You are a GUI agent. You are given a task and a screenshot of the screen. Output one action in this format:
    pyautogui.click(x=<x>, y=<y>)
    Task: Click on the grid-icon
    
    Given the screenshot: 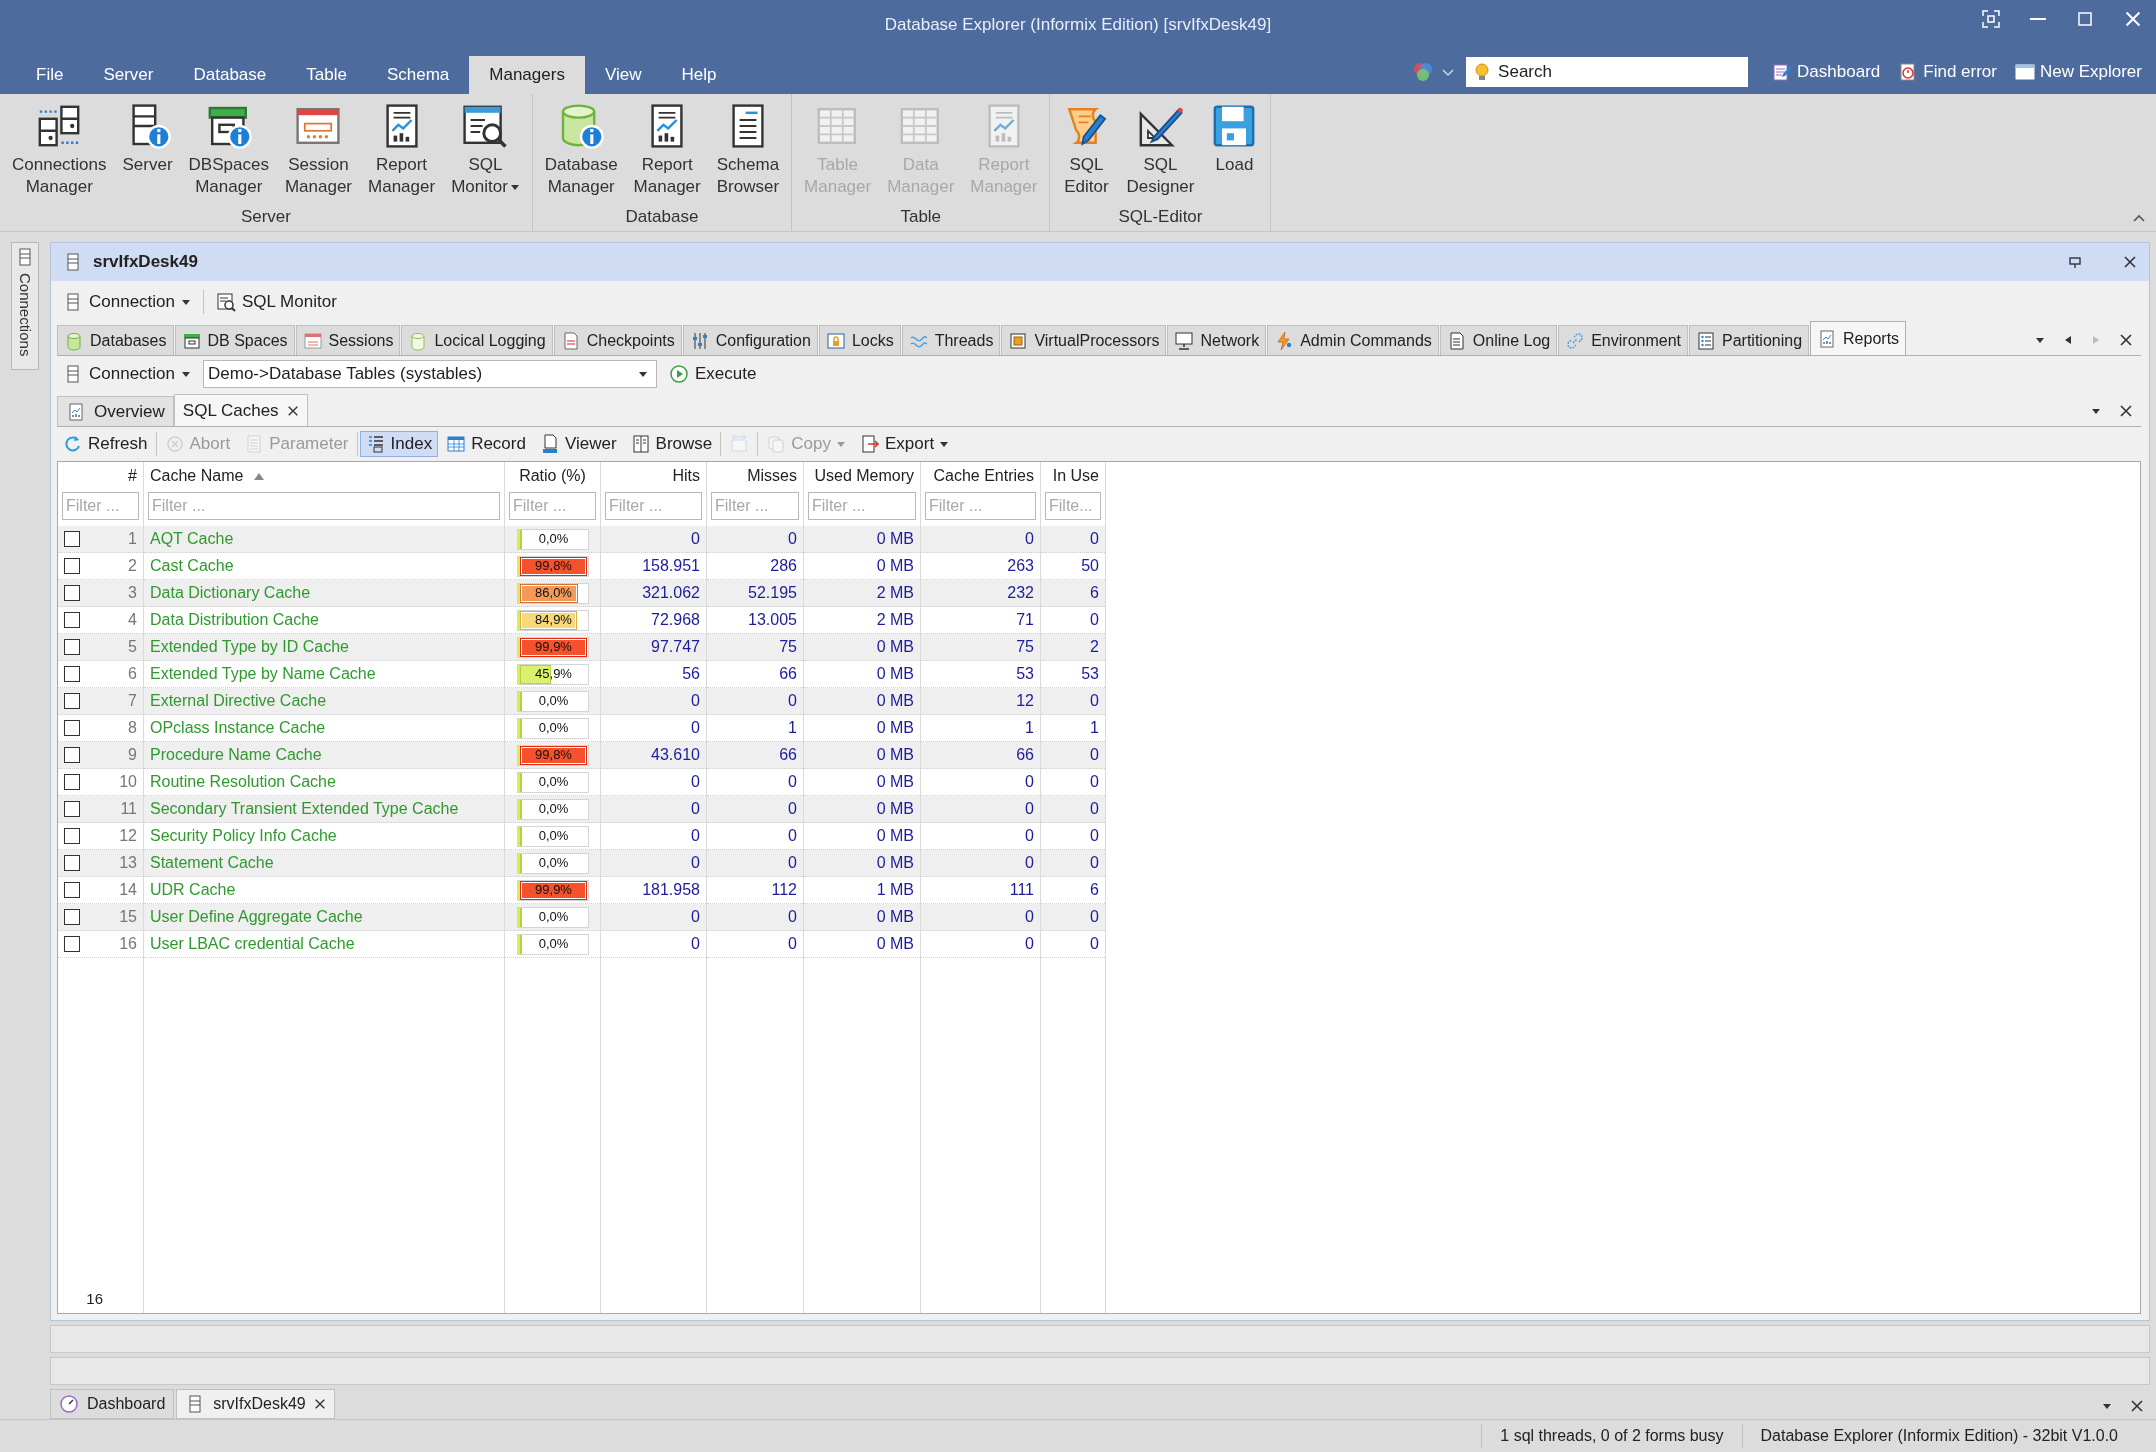 What is the action you would take?
    pyautogui.click(x=456, y=444)
    